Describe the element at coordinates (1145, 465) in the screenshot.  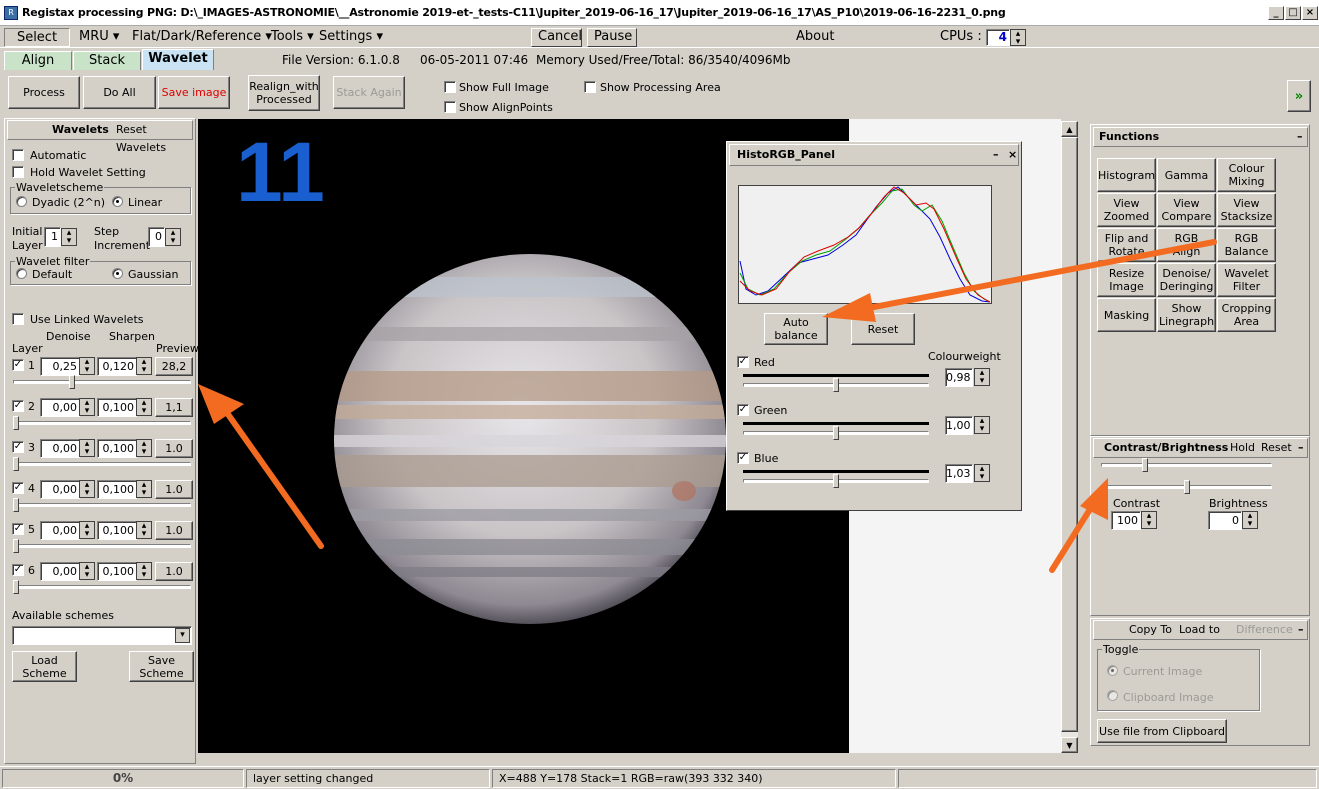
I see `contrast-slider-thumb` at that location.